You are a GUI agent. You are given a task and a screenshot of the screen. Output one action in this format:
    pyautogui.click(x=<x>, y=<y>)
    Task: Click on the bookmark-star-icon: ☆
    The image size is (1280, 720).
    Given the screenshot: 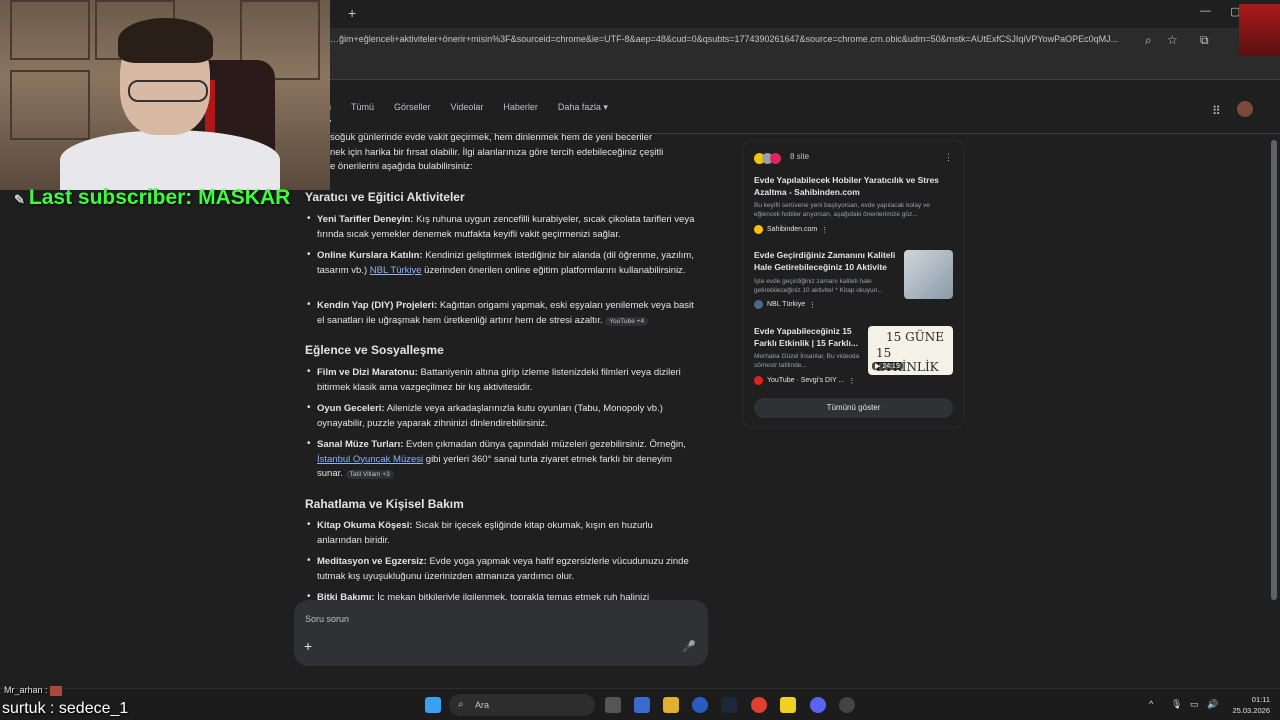 What is the action you would take?
    pyautogui.click(x=1172, y=40)
    